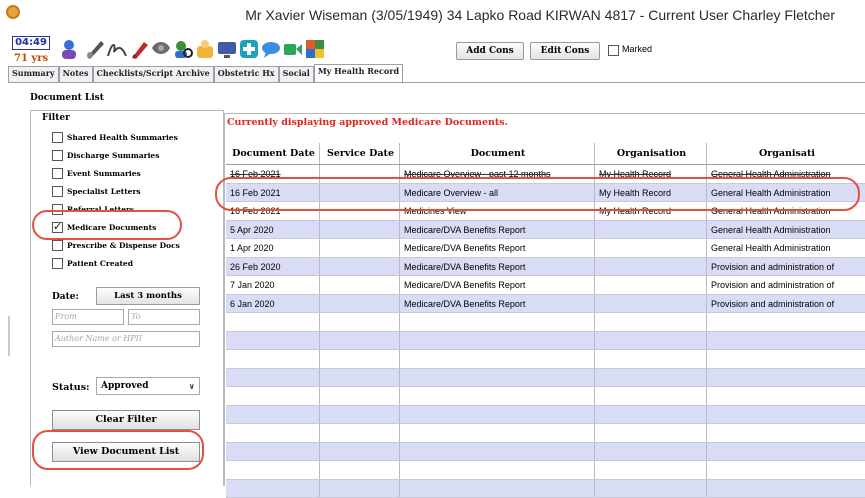 The height and width of the screenshot is (498, 865). I want to click on tab-summary: Summary, so click(33, 74).